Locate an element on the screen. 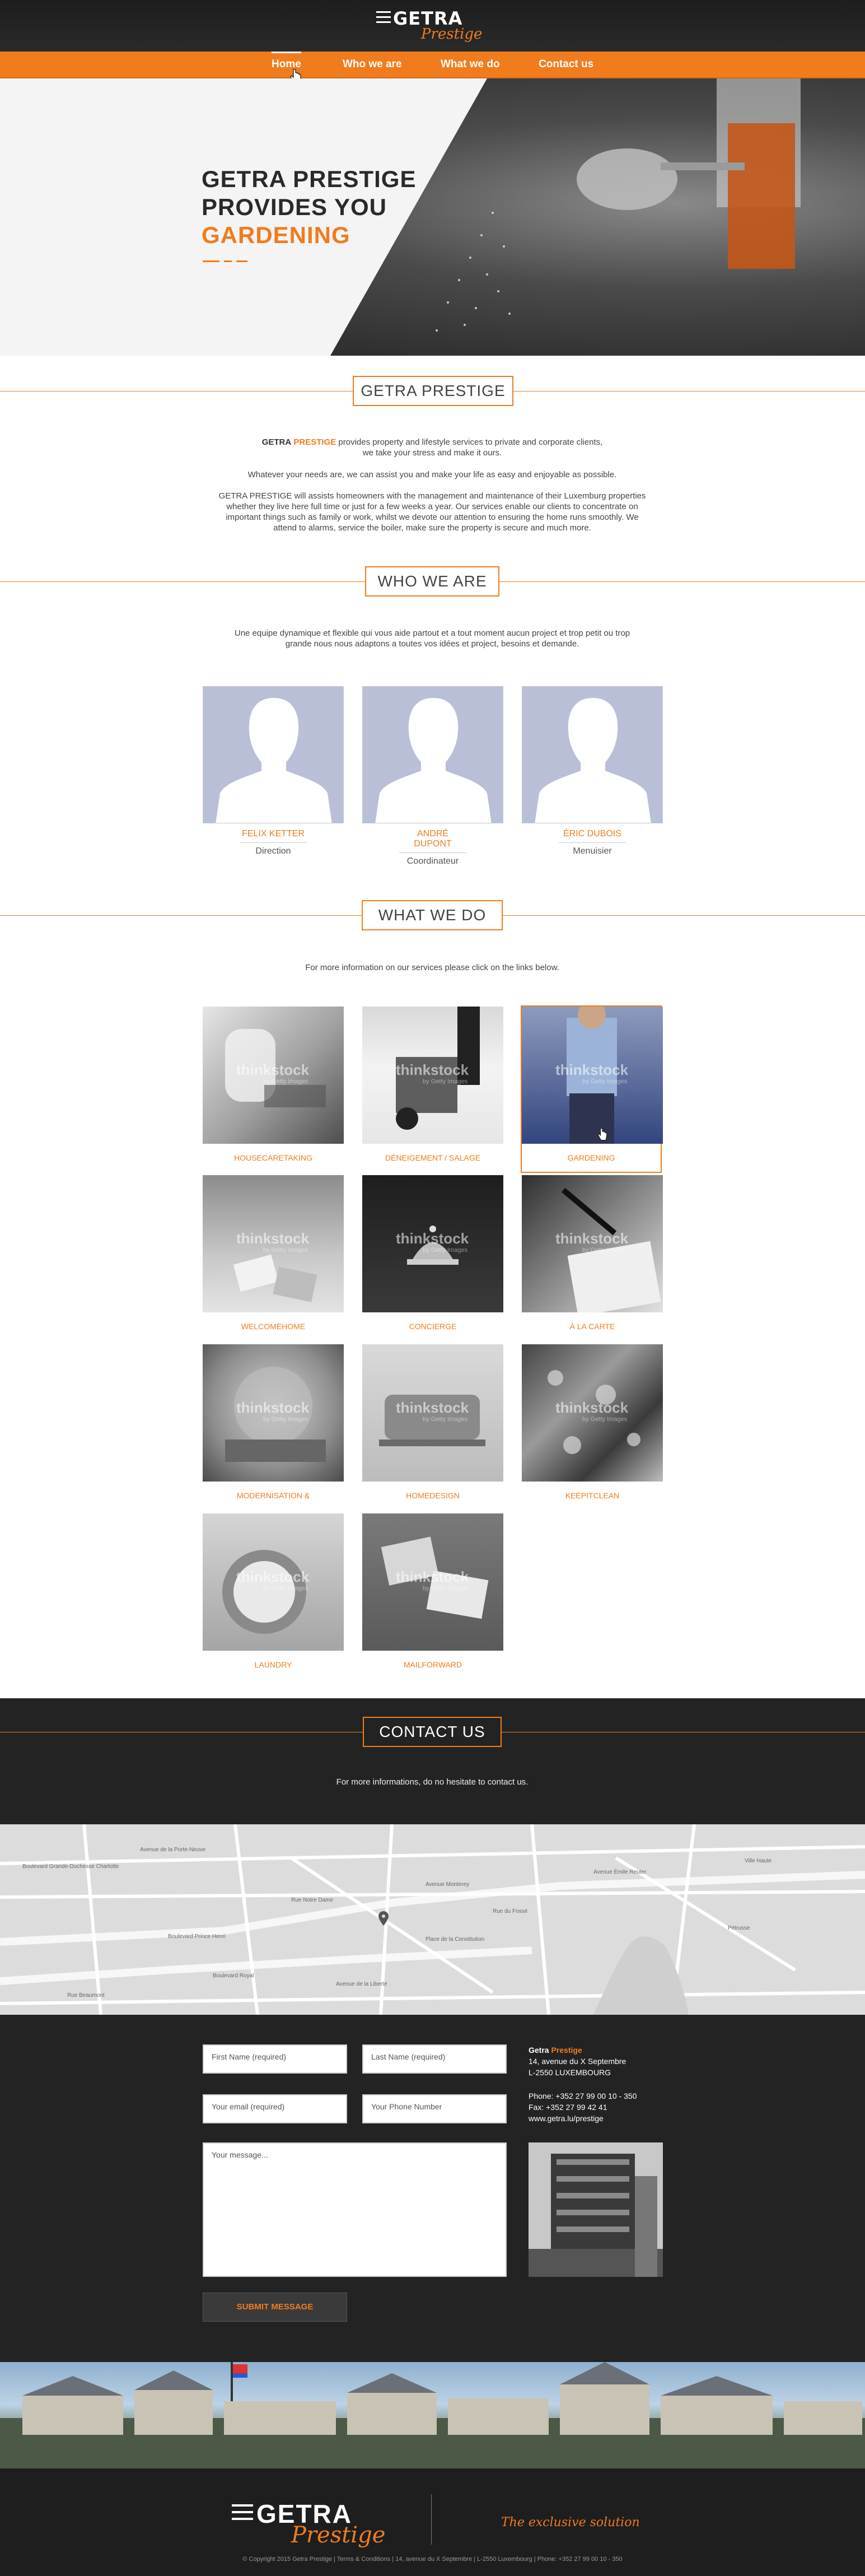 Image resolution: width=865 pixels, height=2576 pixels. map-street-label: Avenue de la Porte-Neuve is located at coordinates (173, 1850).